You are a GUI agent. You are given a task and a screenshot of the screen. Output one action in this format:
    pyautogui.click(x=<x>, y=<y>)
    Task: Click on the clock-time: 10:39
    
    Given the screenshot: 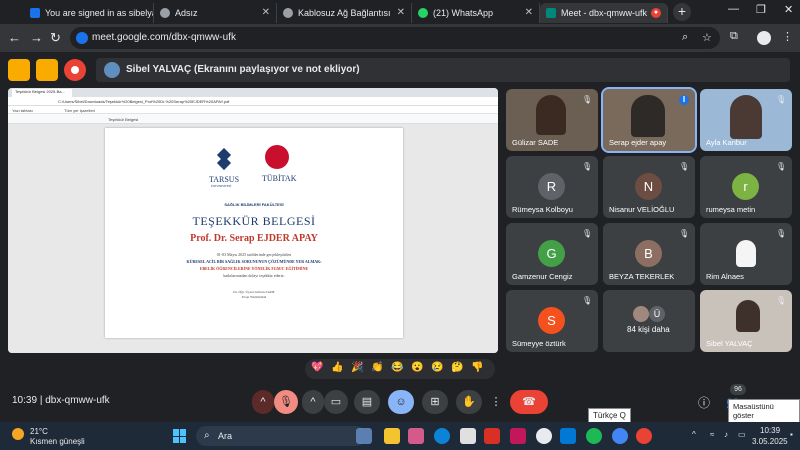 What is the action you would take?
    pyautogui.click(x=770, y=430)
    